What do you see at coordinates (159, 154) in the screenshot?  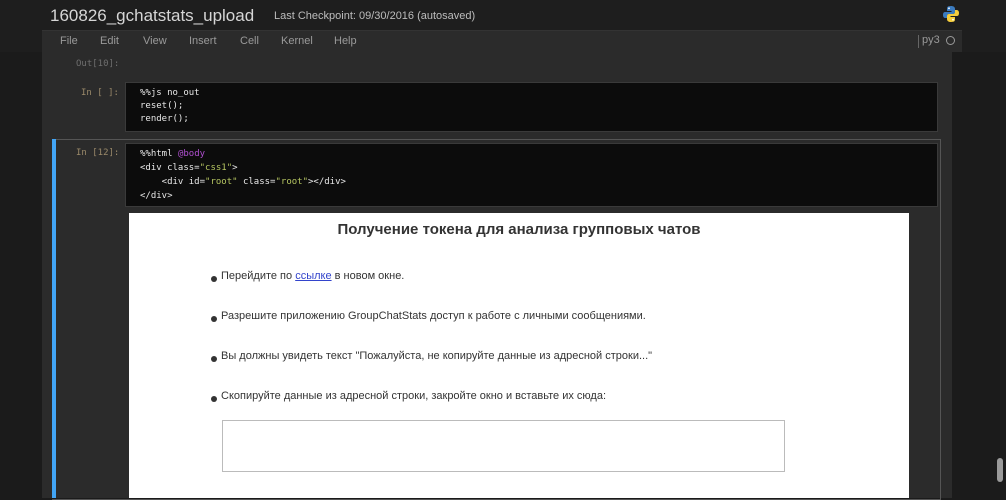 I see `code-token: %%html` at bounding box center [159, 154].